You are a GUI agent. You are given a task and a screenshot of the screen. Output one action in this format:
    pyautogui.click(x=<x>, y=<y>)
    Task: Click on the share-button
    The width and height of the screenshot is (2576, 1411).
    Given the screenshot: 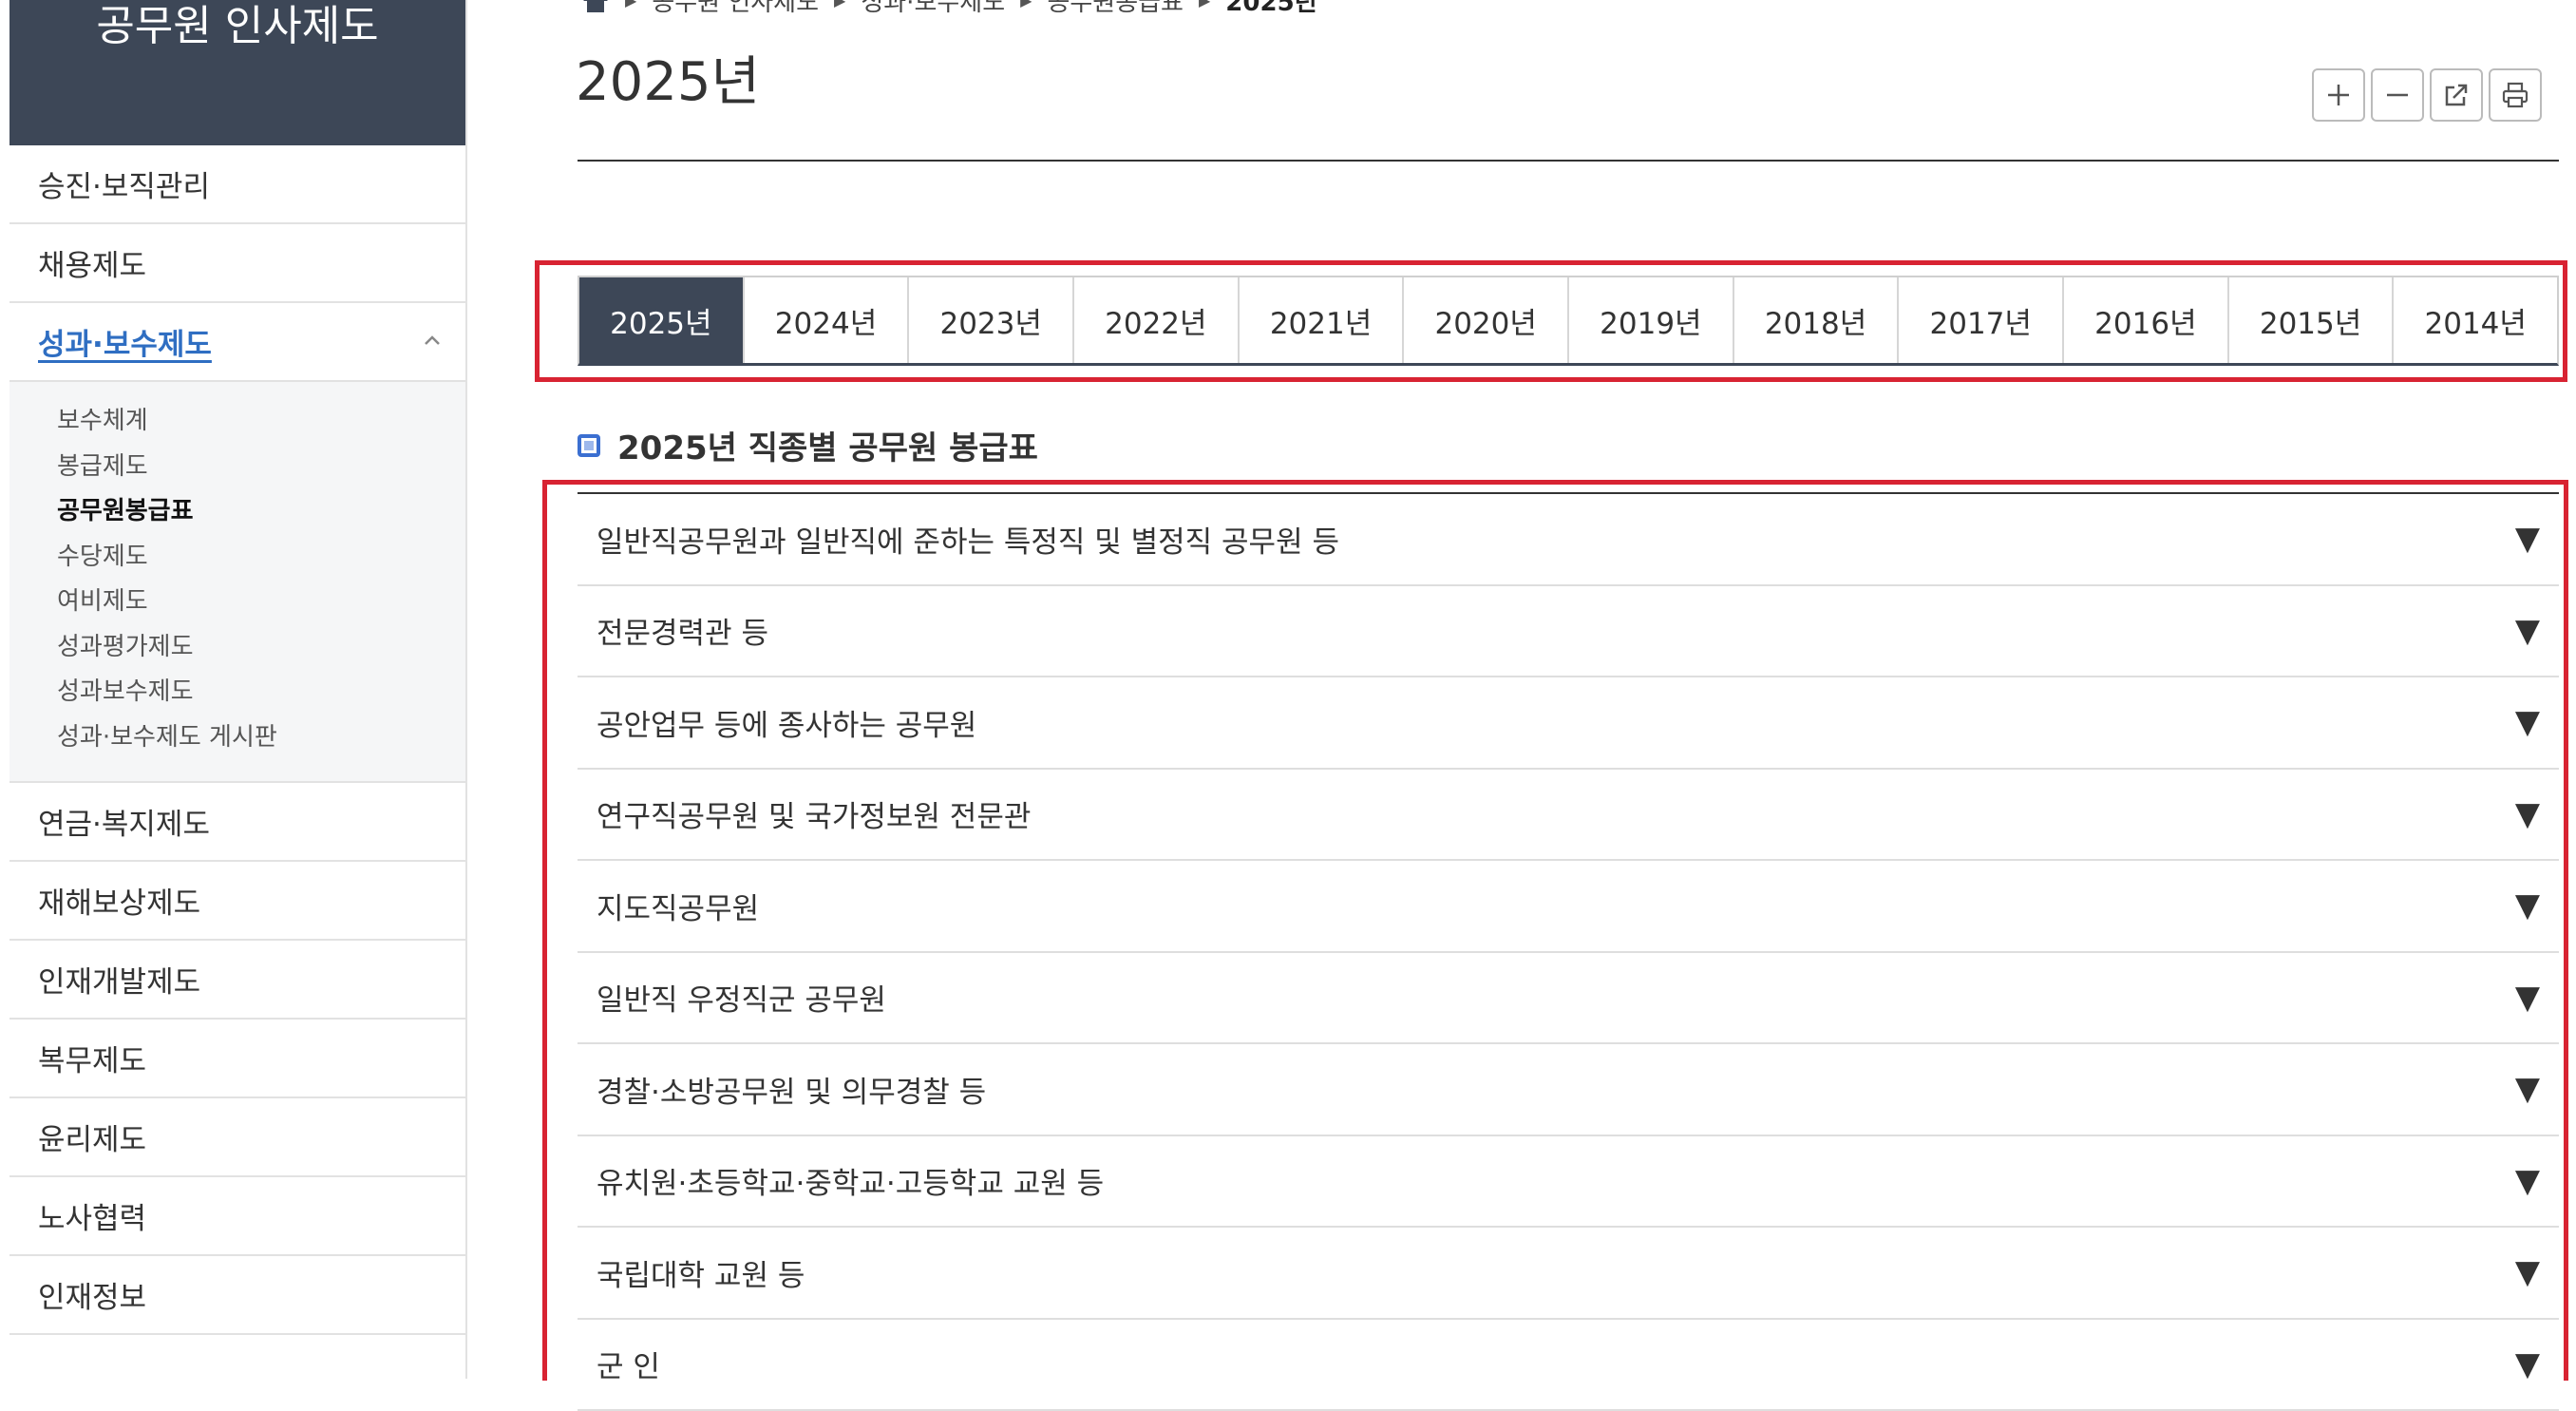 What is the action you would take?
    pyautogui.click(x=2456, y=95)
    